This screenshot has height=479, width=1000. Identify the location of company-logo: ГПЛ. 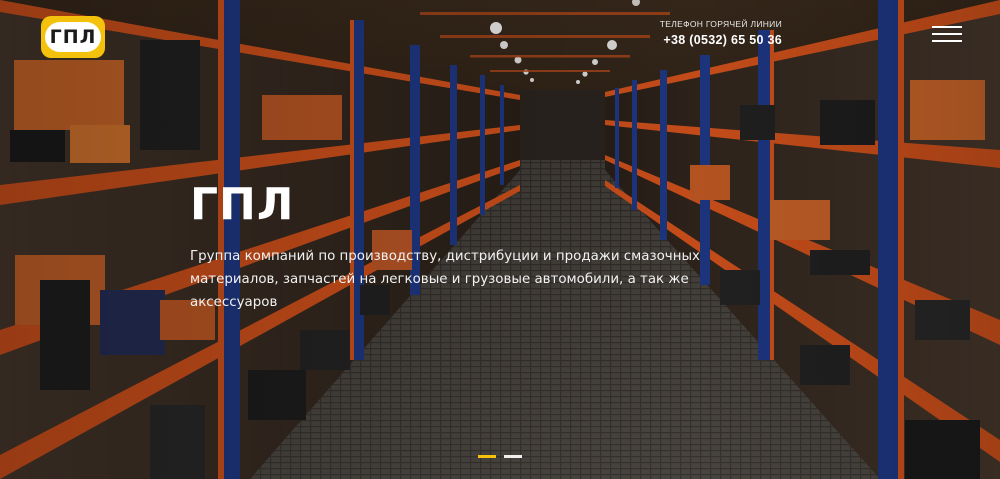
(73, 37).